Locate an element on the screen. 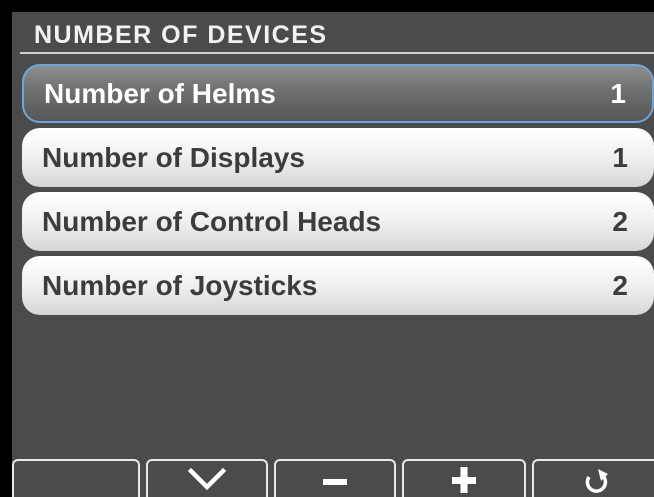 The width and height of the screenshot is (654, 497). softkey-decrease is located at coordinates (335, 478).